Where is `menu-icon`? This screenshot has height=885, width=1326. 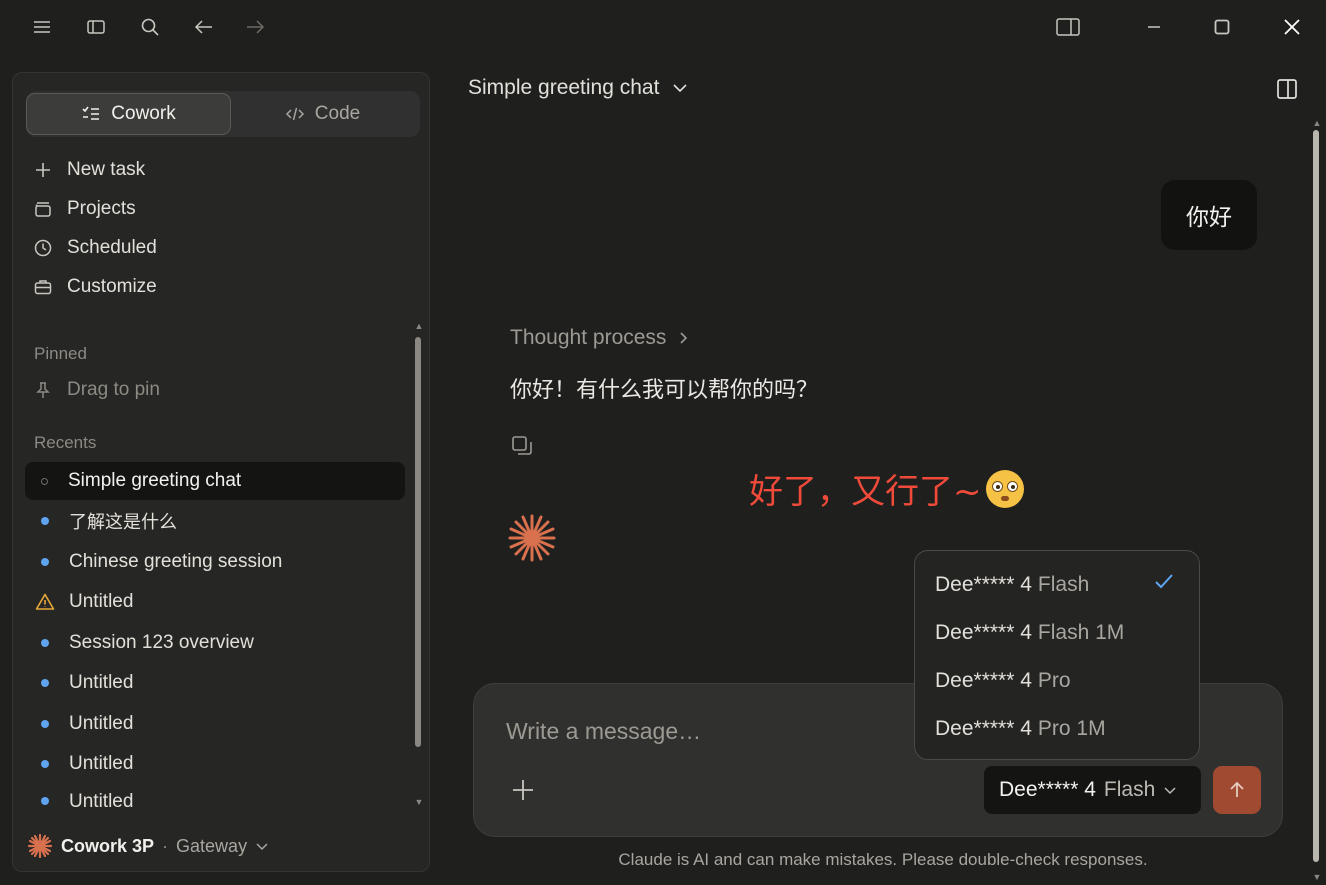
menu-icon is located at coordinates (42, 27).